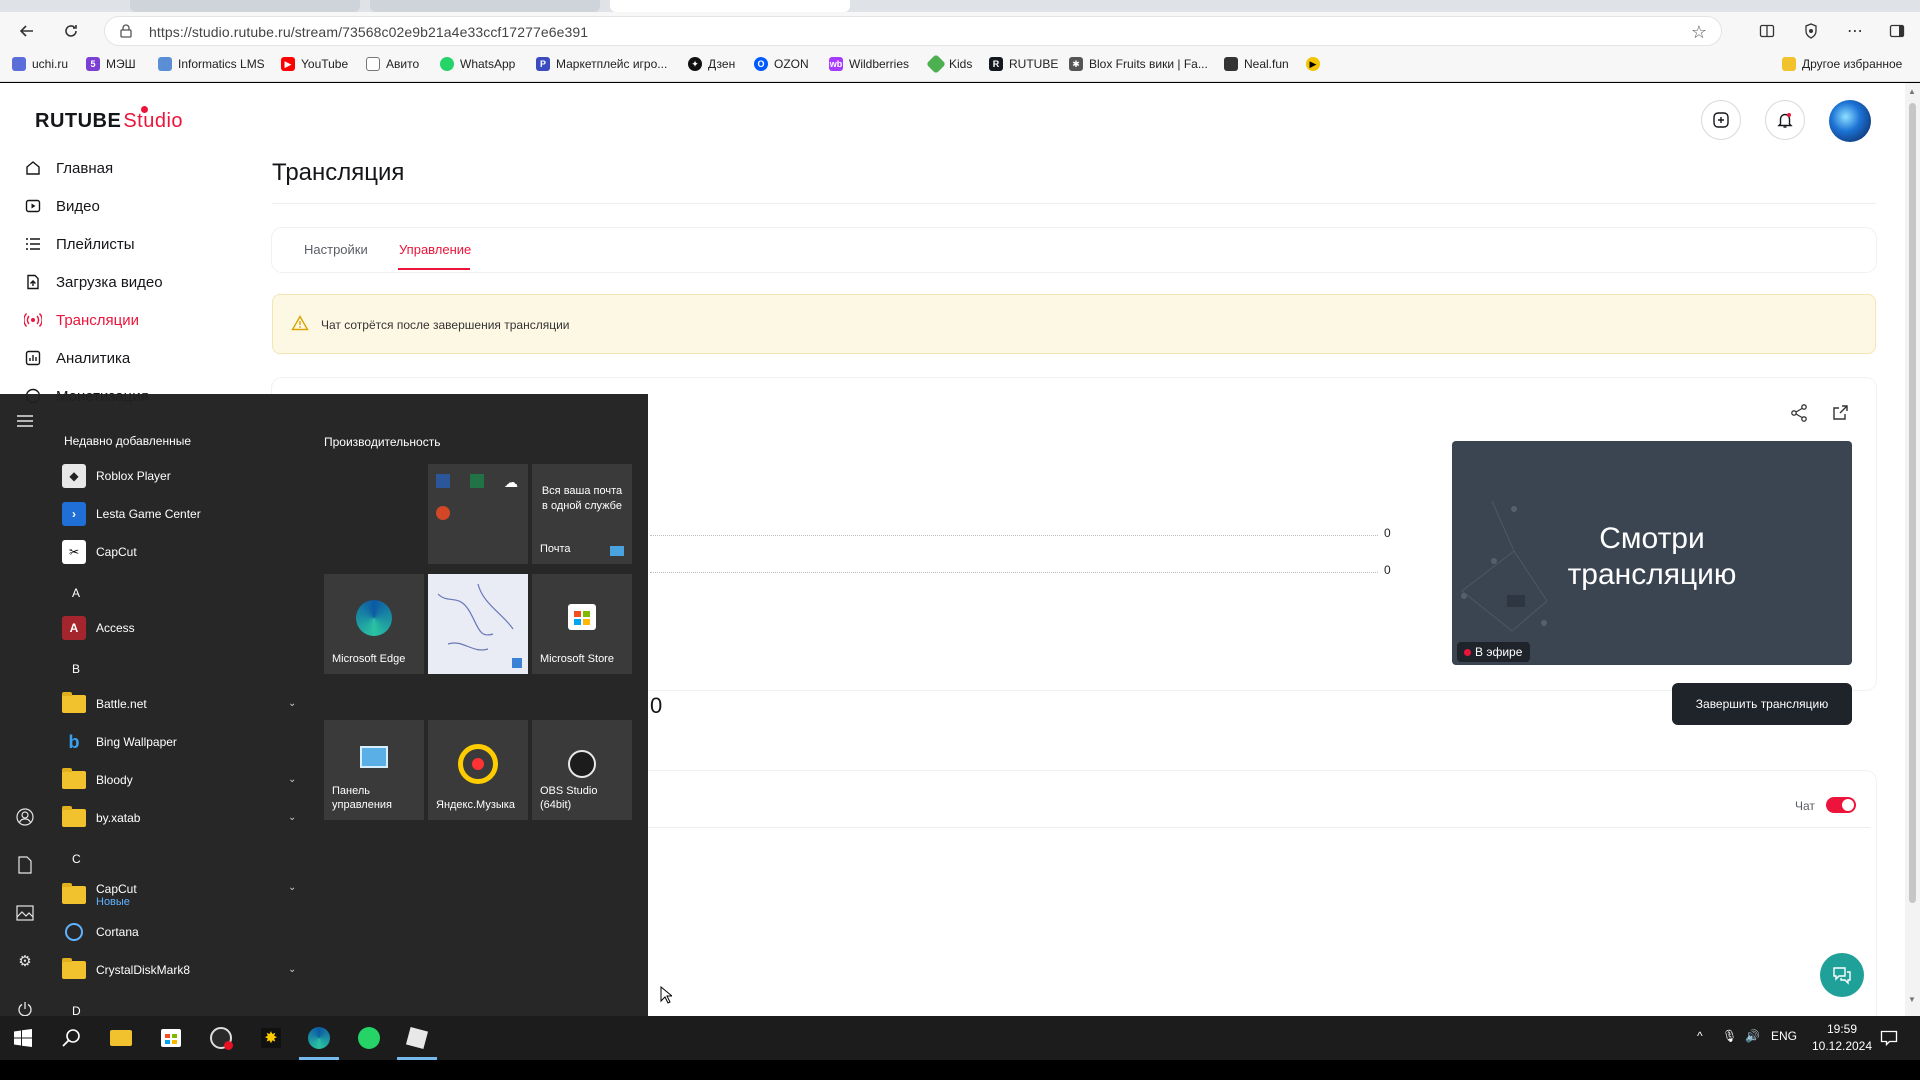  What do you see at coordinates (101, 818) in the screenshot?
I see `app-by-xatab: by.xatab` at bounding box center [101, 818].